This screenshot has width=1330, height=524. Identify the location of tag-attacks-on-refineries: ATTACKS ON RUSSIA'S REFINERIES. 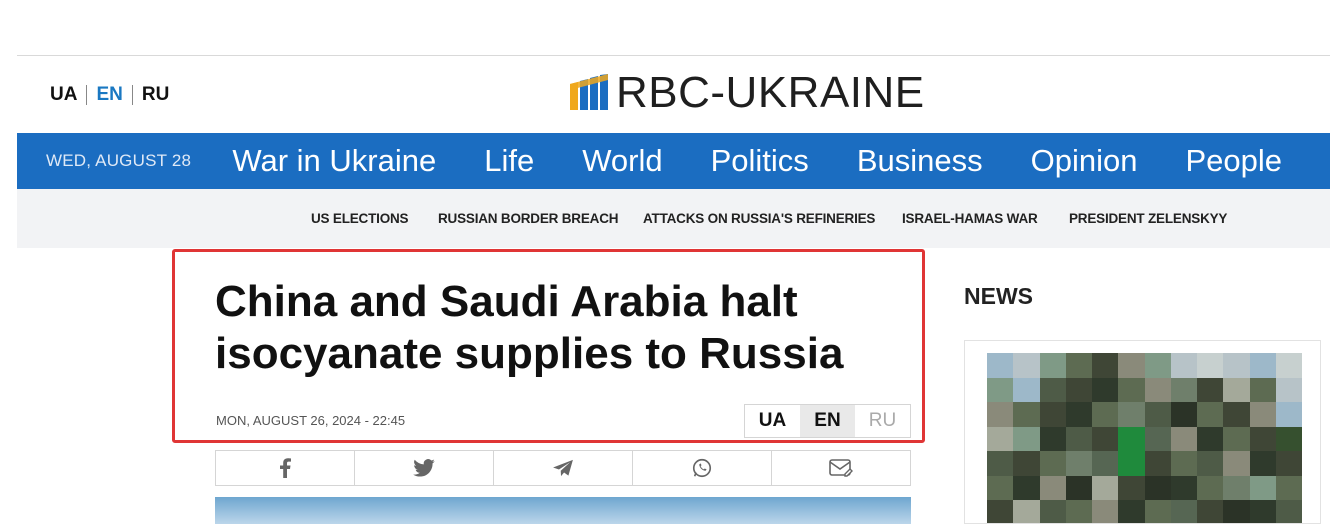
(759, 218).